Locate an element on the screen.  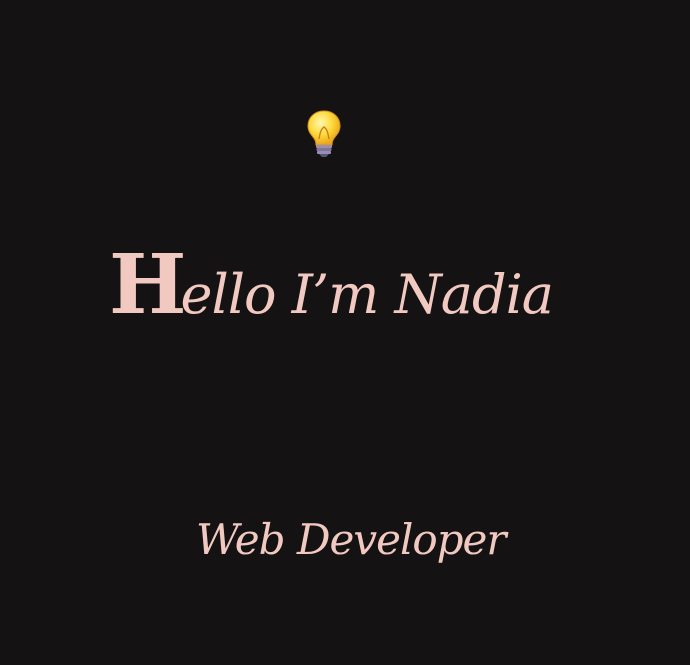
hero-heading: Hello I’m Nadia is located at coordinates (339, 289).